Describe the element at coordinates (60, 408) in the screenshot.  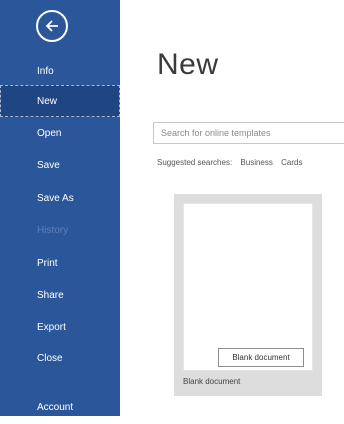
I see `sidebar-item-account: Account` at that location.